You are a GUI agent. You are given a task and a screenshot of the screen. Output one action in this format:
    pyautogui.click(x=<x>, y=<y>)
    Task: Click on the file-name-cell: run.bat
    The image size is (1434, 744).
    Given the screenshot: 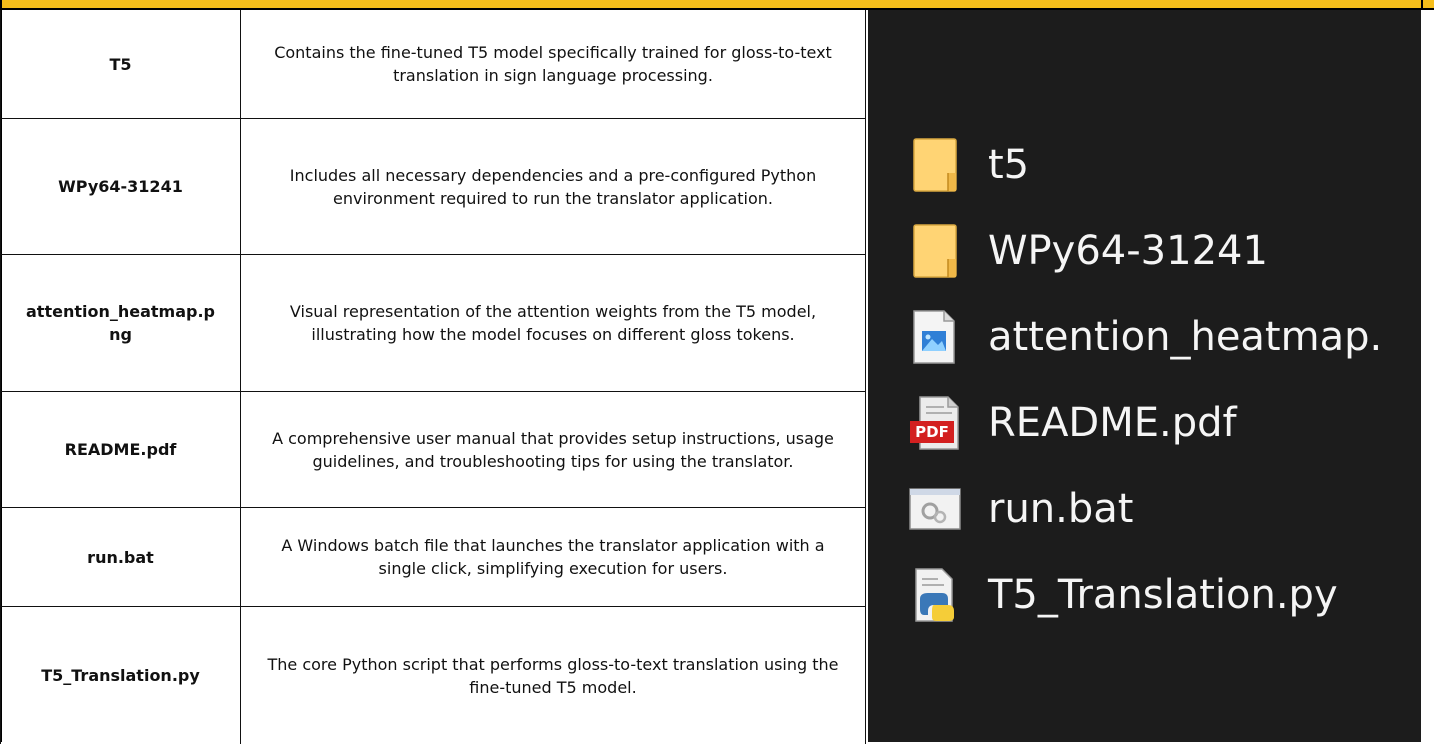 What is the action you would take?
    pyautogui.click(x=121, y=557)
    